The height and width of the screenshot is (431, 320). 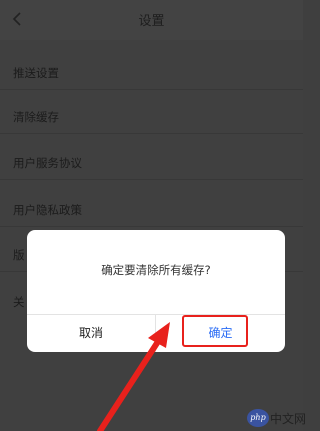 What do you see at coordinates (156, 270) in the screenshot?
I see `dialog-message: 确定要清除所有缓存?` at bounding box center [156, 270].